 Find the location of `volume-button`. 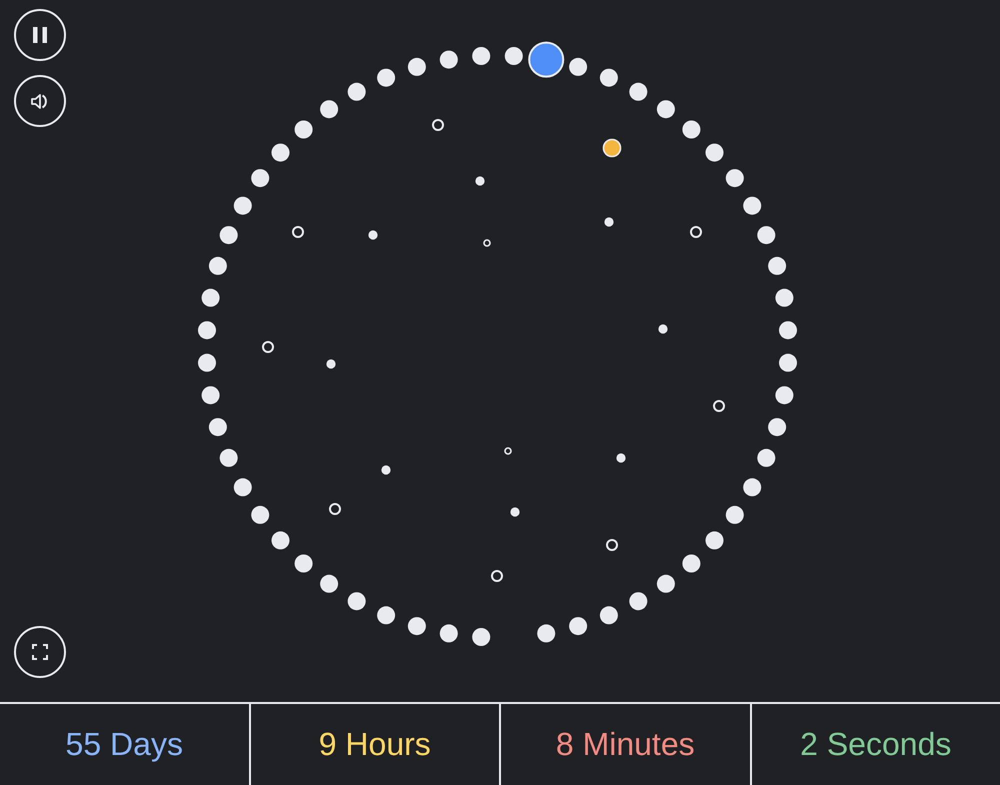

volume-button is located at coordinates (40, 101).